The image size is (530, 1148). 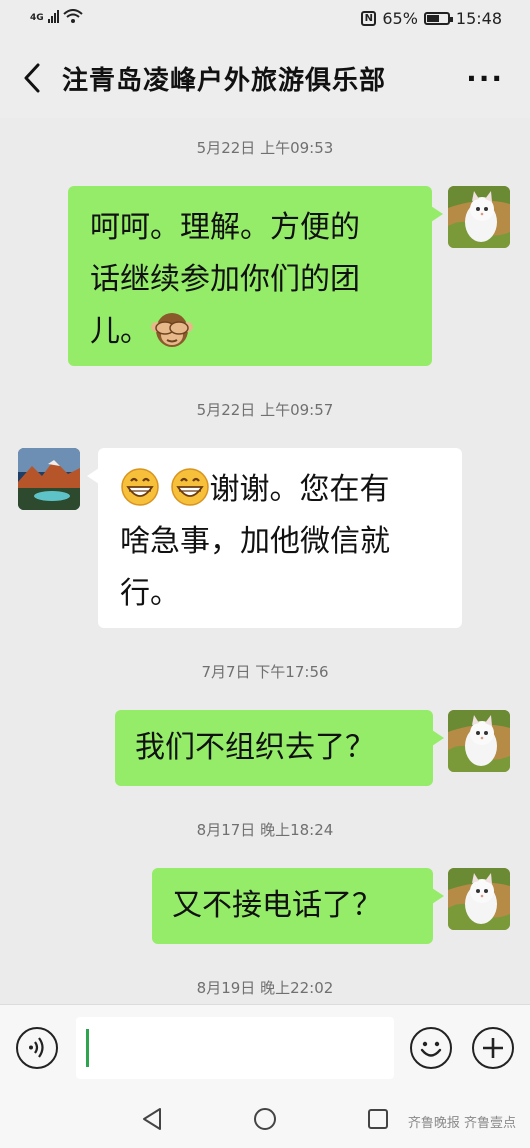 What do you see at coordinates (72, 16) in the screenshot?
I see `wifi-icon` at bounding box center [72, 16].